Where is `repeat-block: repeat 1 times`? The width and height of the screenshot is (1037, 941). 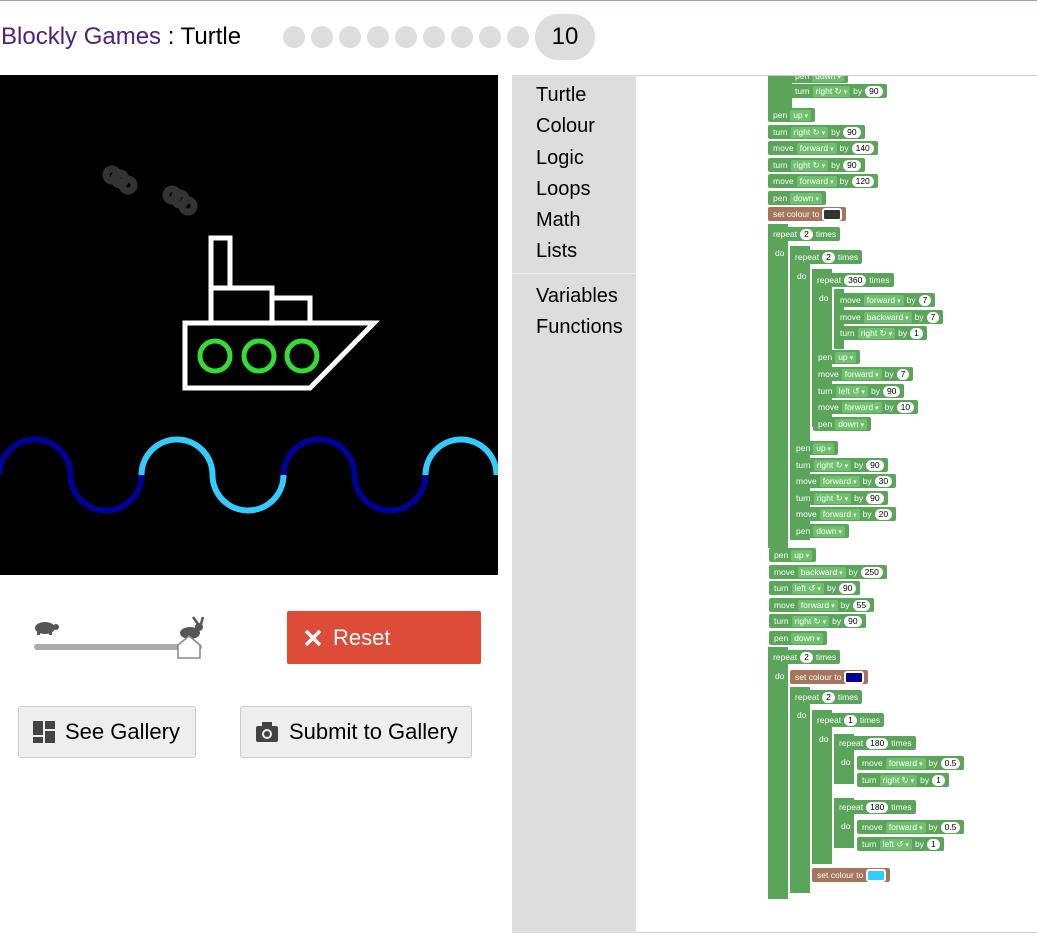 repeat-block: repeat 1 times is located at coordinates (848, 720).